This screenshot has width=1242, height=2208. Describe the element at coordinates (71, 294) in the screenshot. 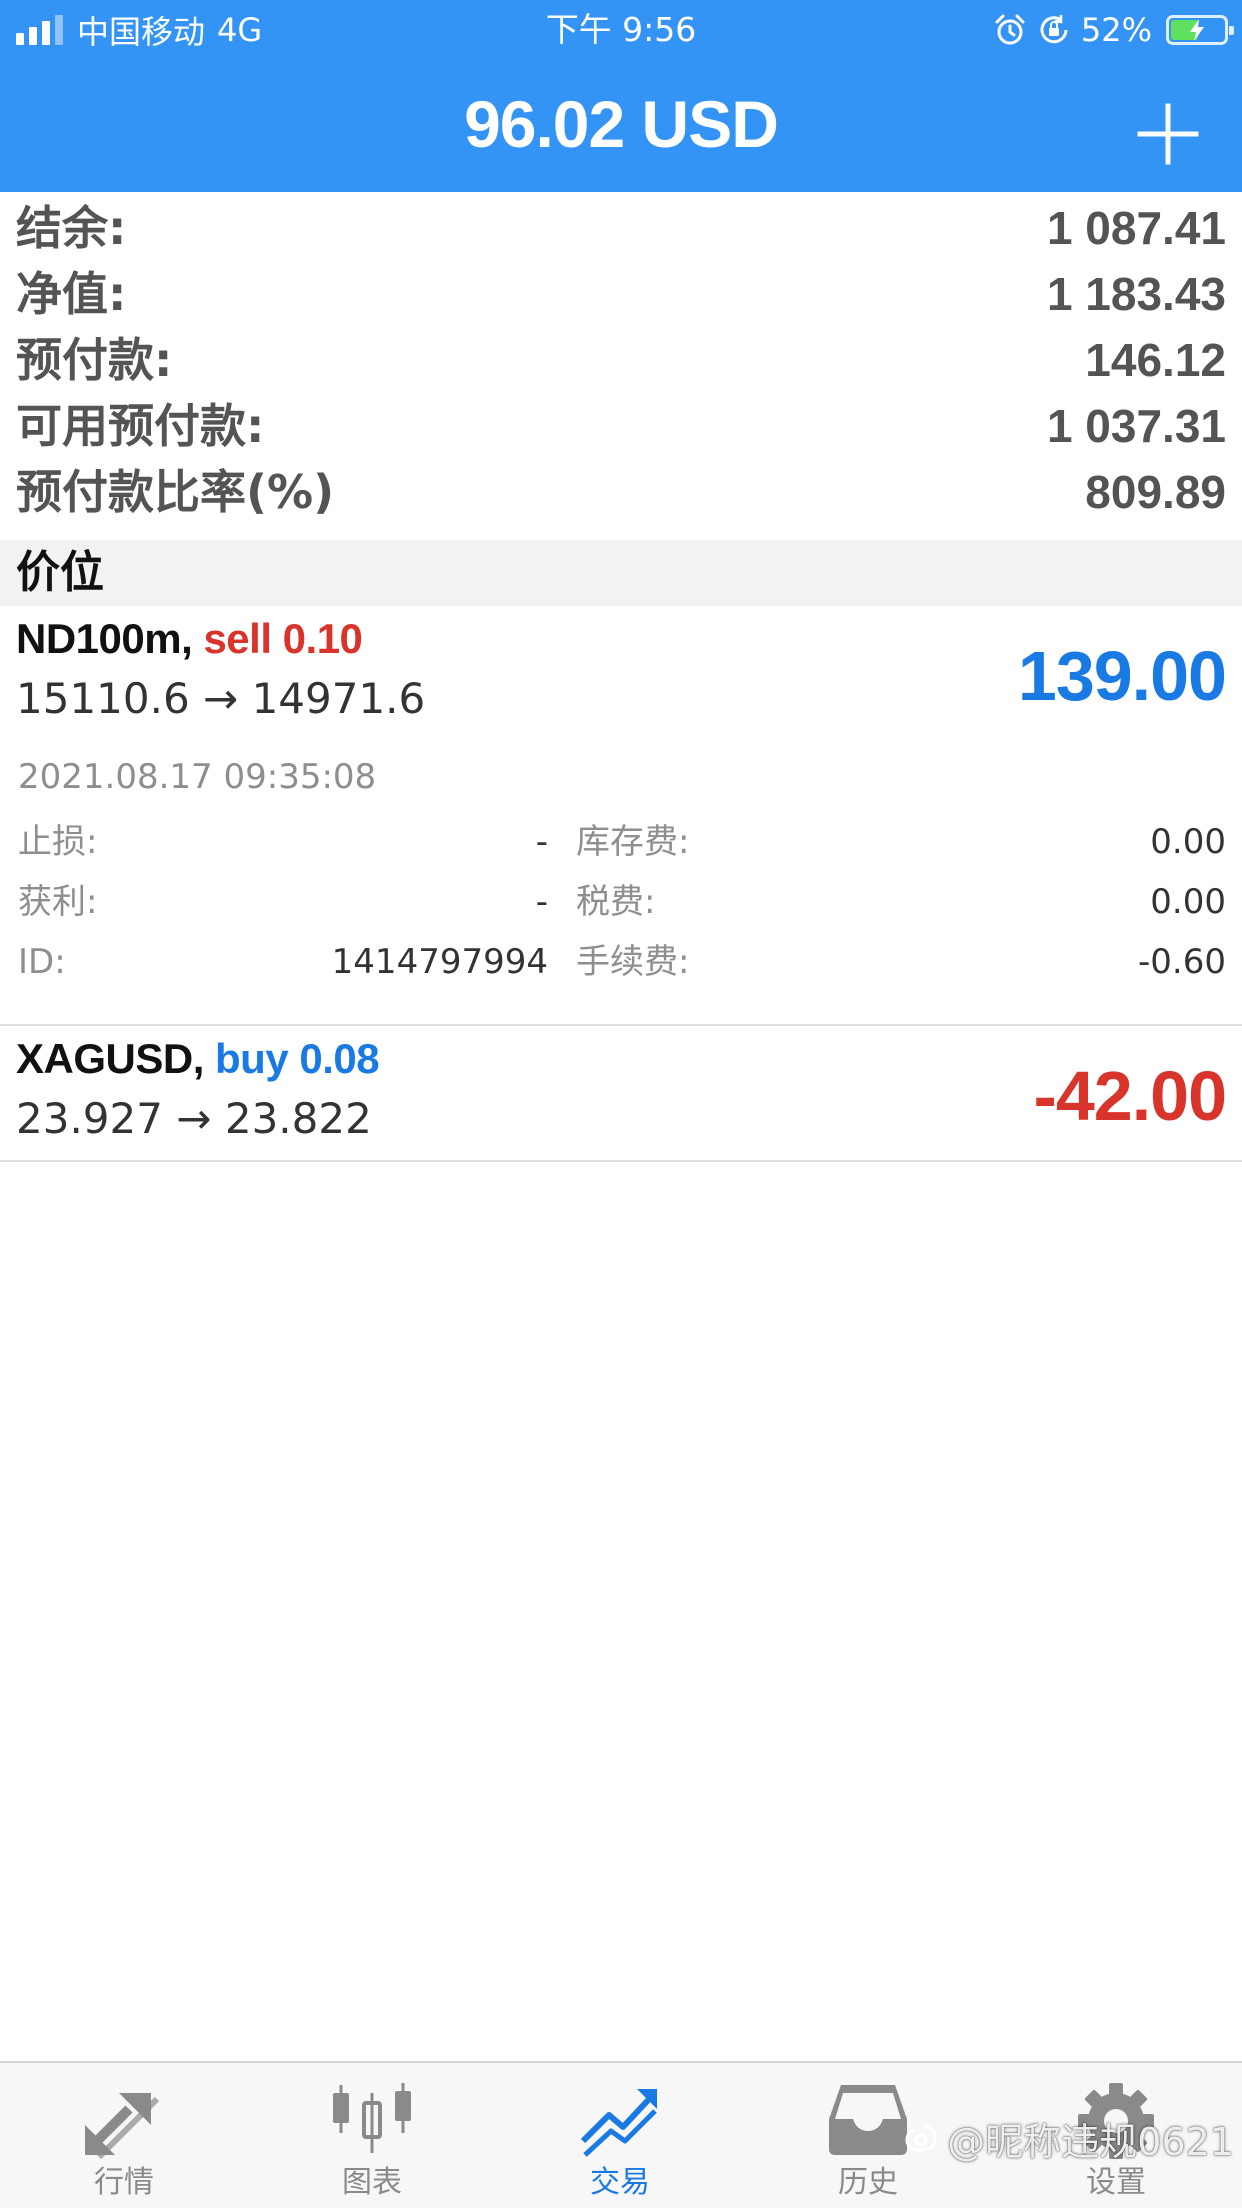

I see `equity-label: 净值:` at that location.